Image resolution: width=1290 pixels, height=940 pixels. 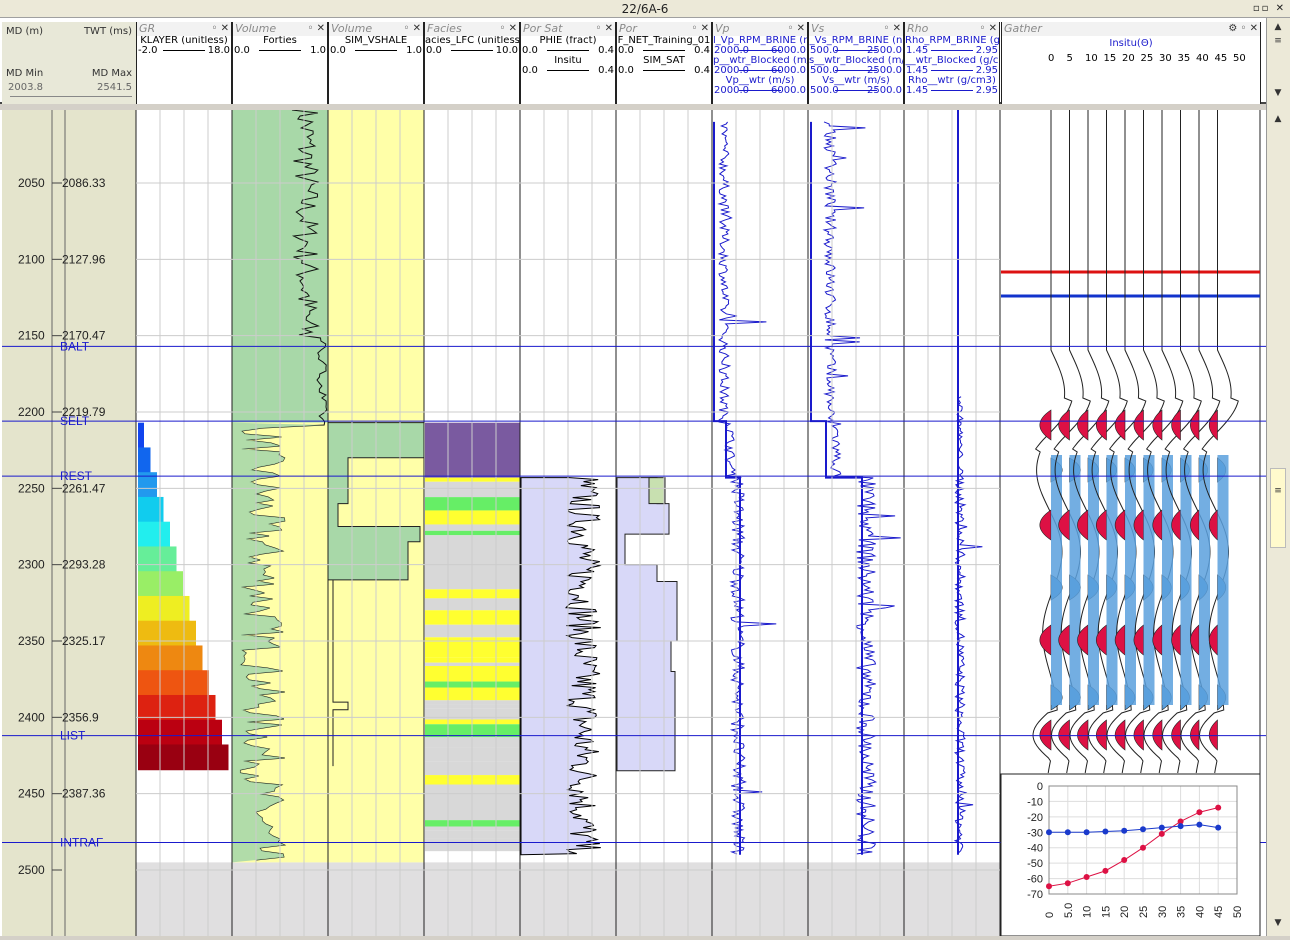 I want to click on curve-scale-vp-0: l_Vp_RPM_BRINE (n 2000.0 6000.0, so click(x=760, y=46).